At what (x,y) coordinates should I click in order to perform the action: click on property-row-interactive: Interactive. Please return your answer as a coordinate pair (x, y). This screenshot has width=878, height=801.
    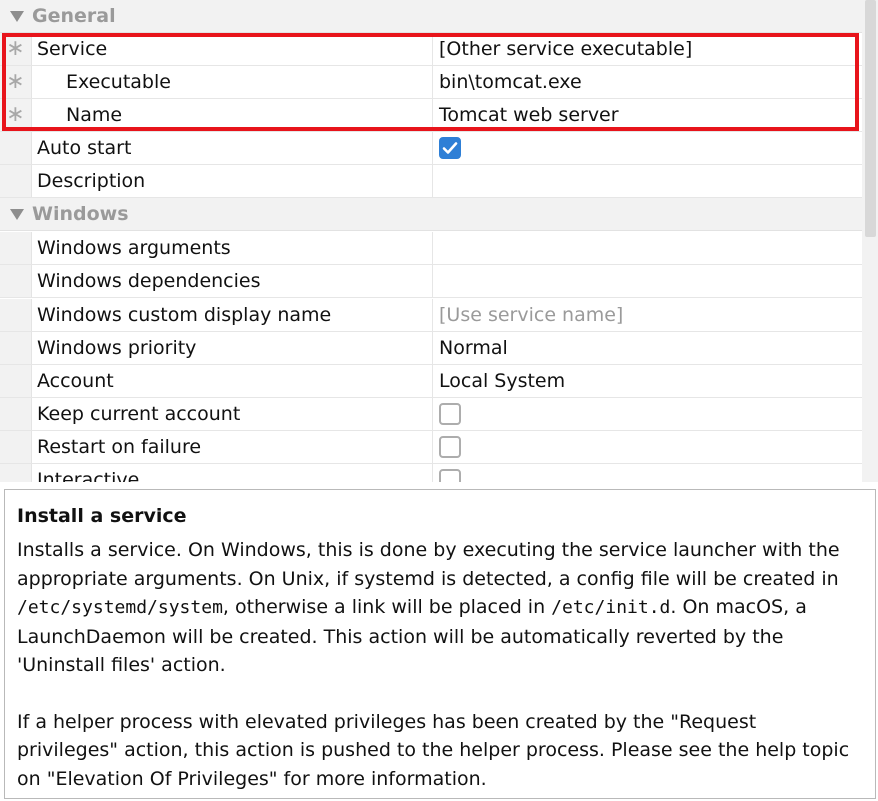
    Looking at the image, I should click on (431, 473).